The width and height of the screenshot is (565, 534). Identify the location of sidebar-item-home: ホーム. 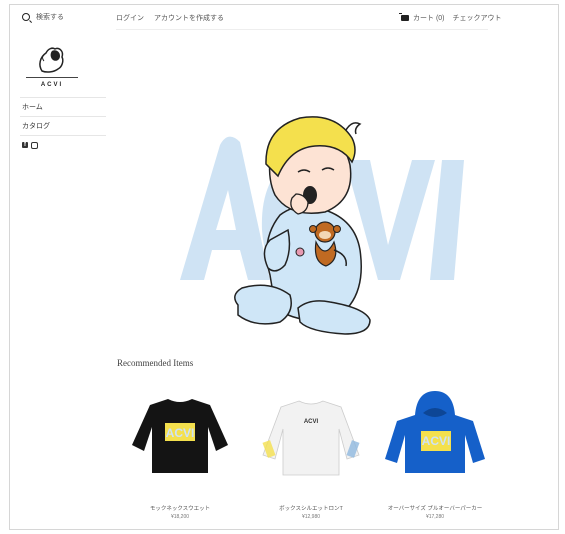
(63, 106).